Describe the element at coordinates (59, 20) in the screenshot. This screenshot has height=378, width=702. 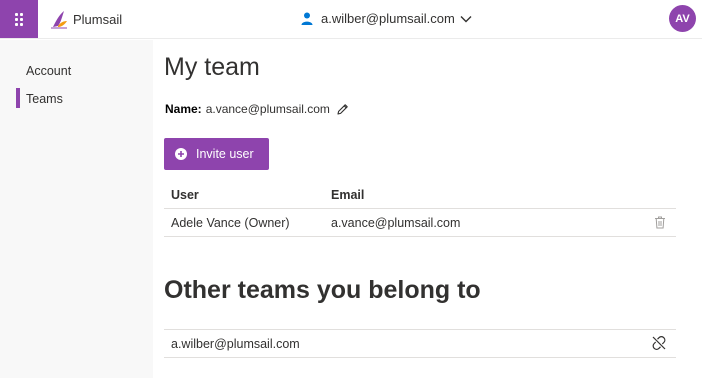
I see `plumsail-logo` at that location.